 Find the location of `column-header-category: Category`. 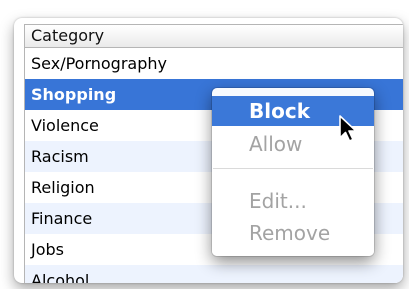

column-header-category: Category is located at coordinates (214, 36).